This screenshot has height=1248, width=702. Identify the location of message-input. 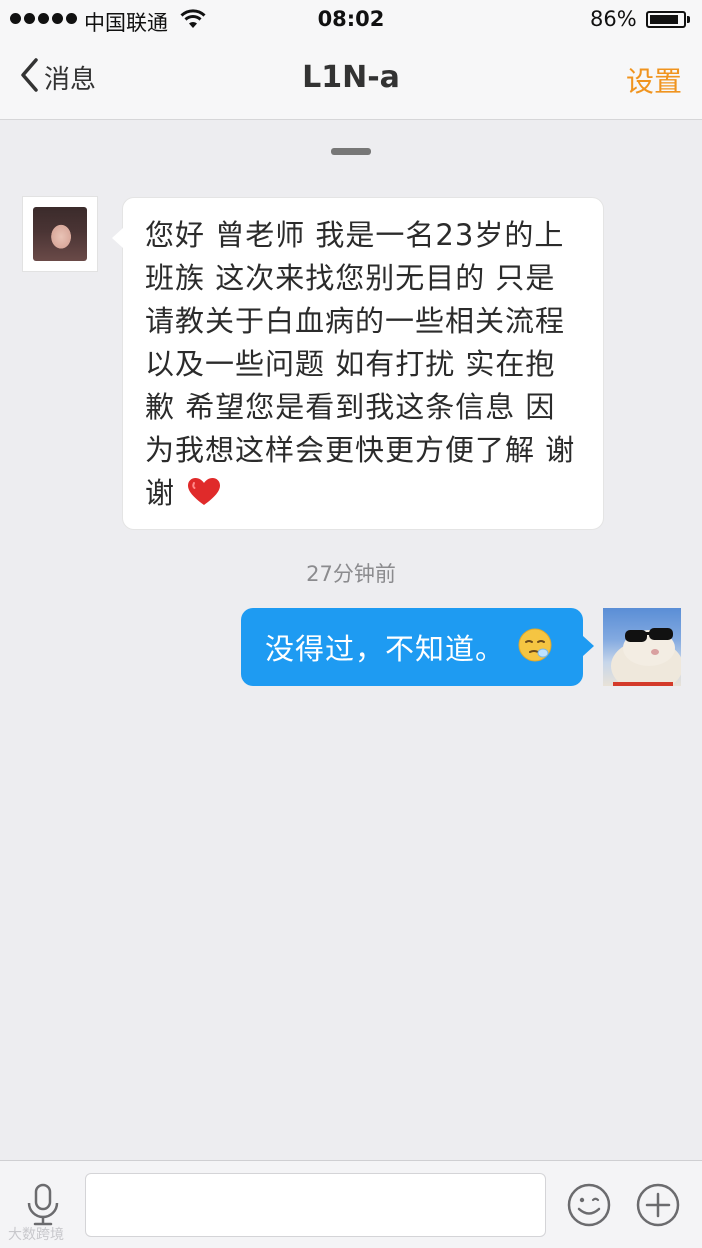
(315, 1205).